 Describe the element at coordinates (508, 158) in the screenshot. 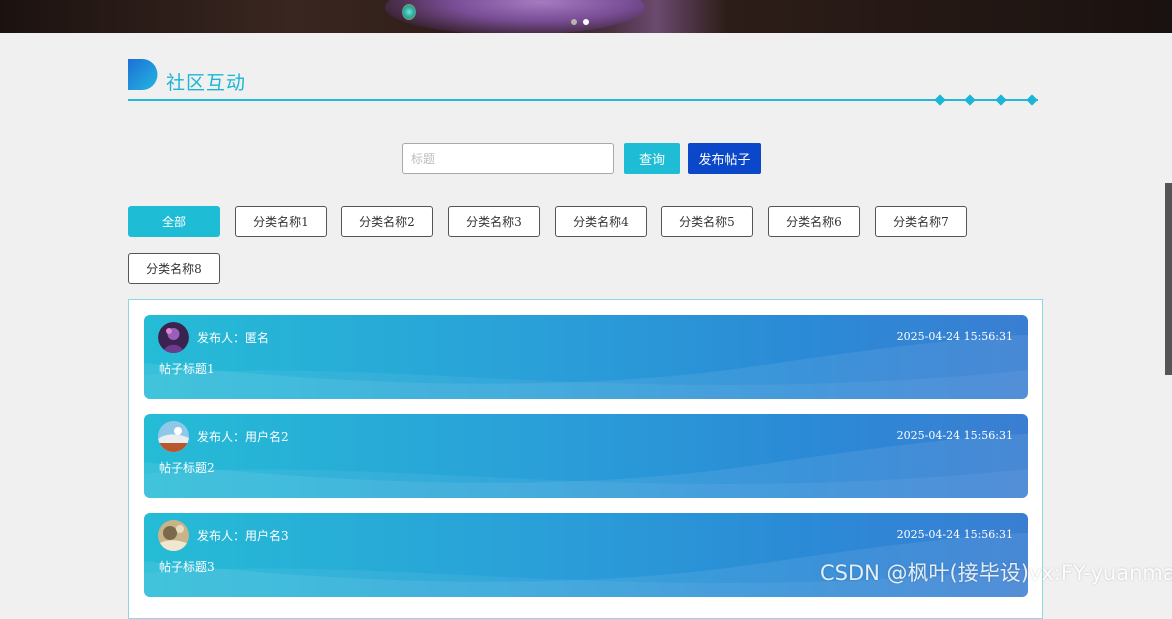

I see `search-input` at that location.